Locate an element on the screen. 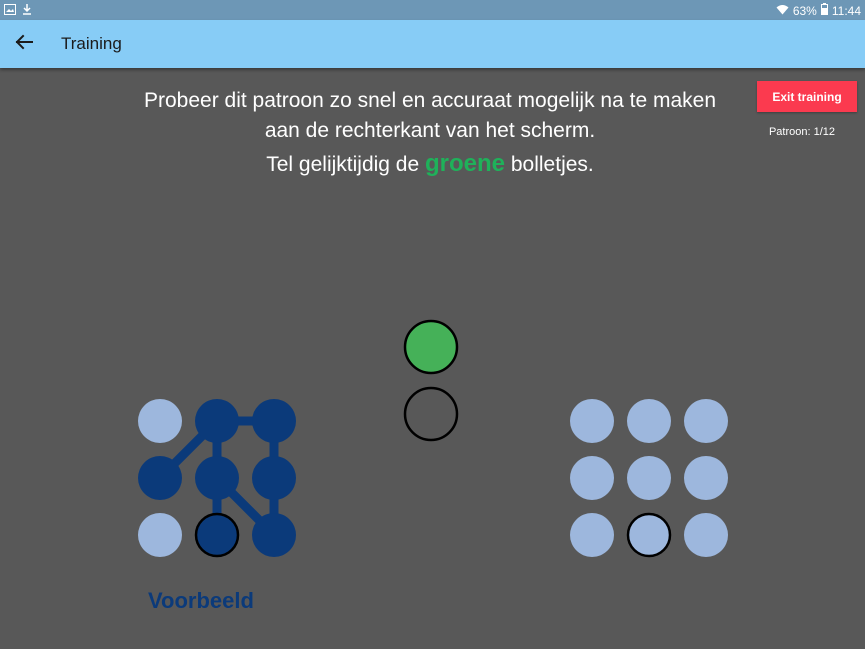 The width and height of the screenshot is (865, 649). input-grid is located at coordinates (649, 478).